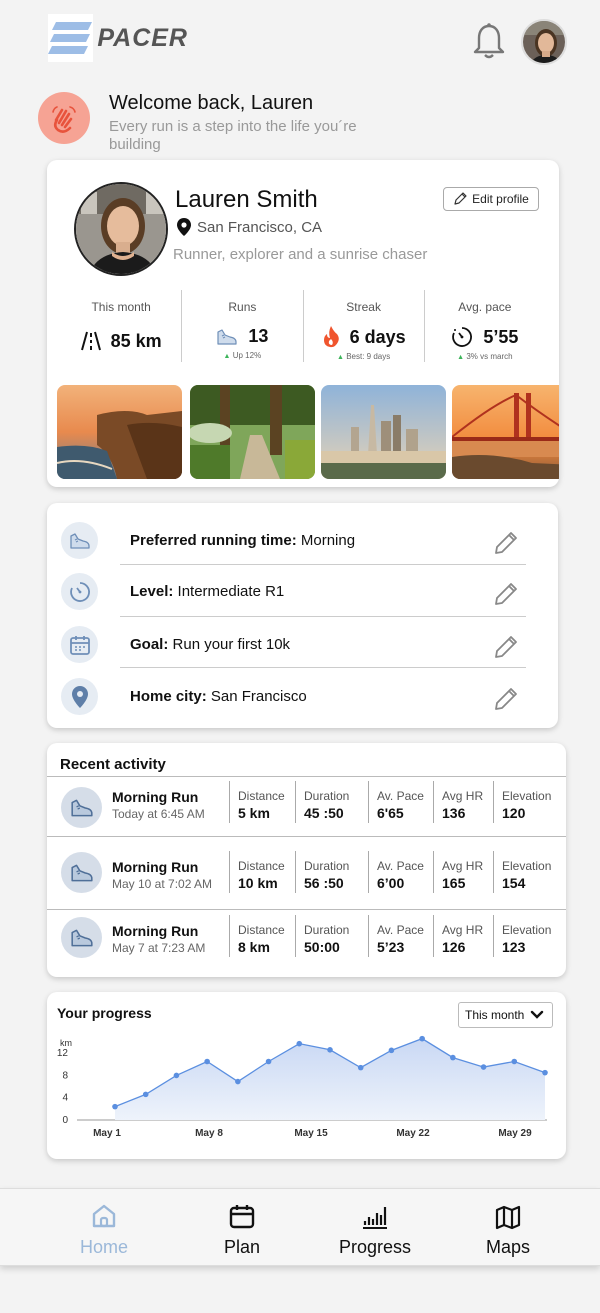 Image resolution: width=600 pixels, height=1313 pixels. Describe the element at coordinates (104, 1230) in the screenshot. I see `nav-home: Home` at that location.